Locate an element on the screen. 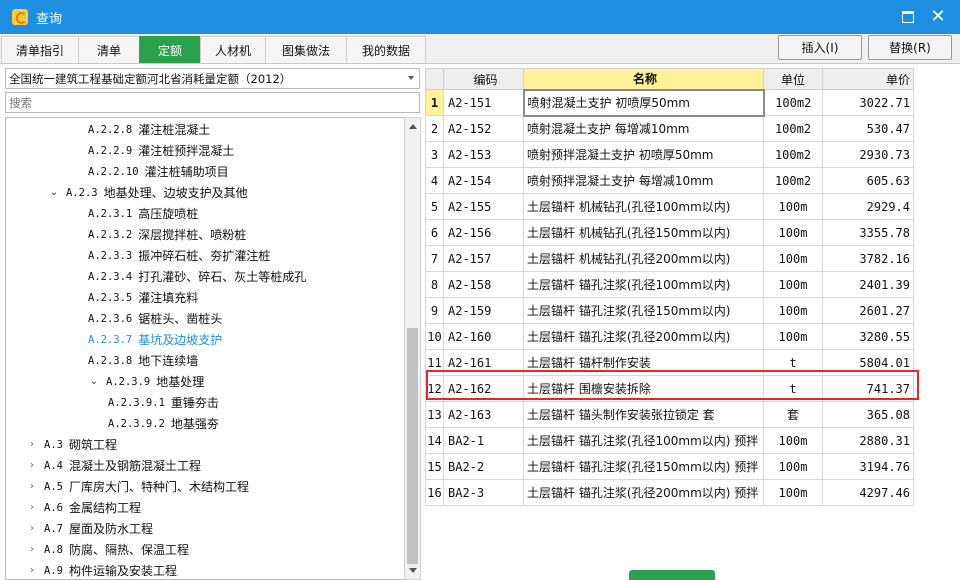  cell-name: 土层锚杆 机械钻孔(孔径200mm以内) is located at coordinates (643, 258).